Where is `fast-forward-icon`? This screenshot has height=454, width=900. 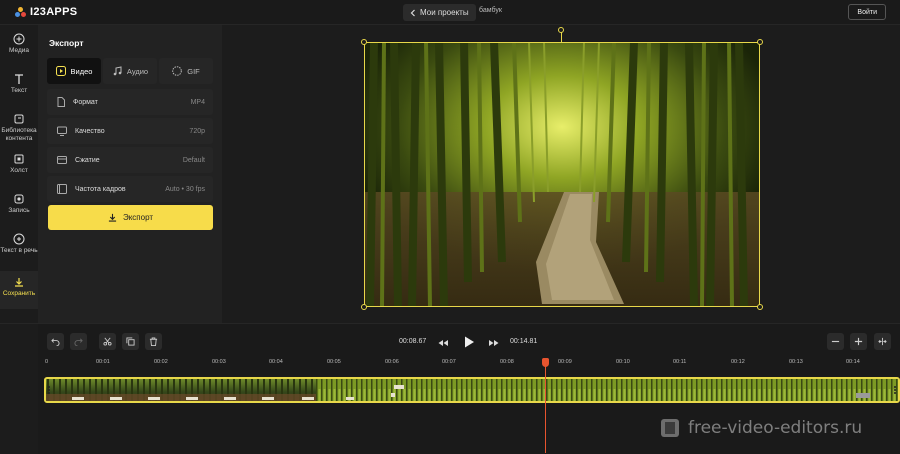 fast-forward-icon is located at coordinates (494, 343).